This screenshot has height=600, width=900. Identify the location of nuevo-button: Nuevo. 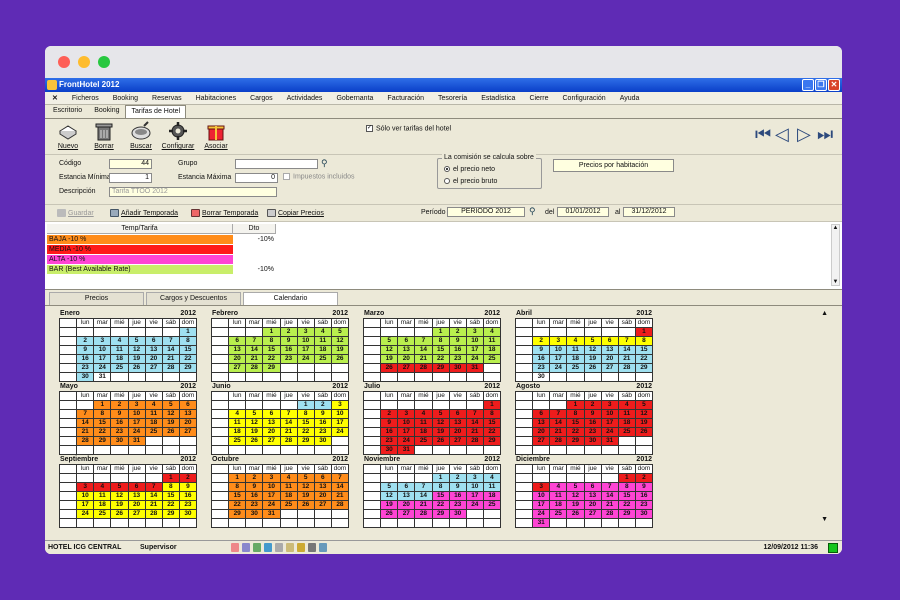
(68, 135).